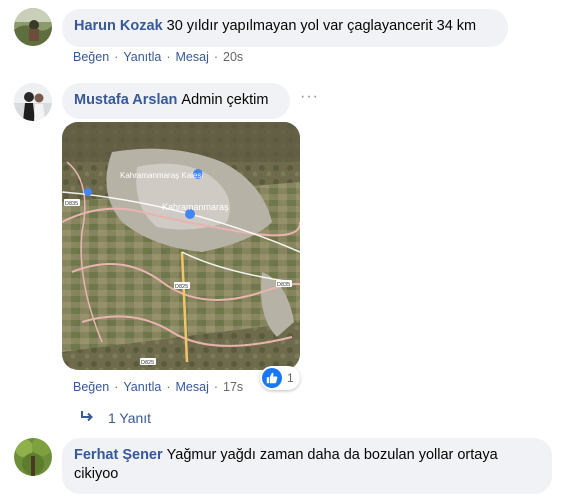  I want to click on comment-author: Harun Kozak, so click(118, 26).